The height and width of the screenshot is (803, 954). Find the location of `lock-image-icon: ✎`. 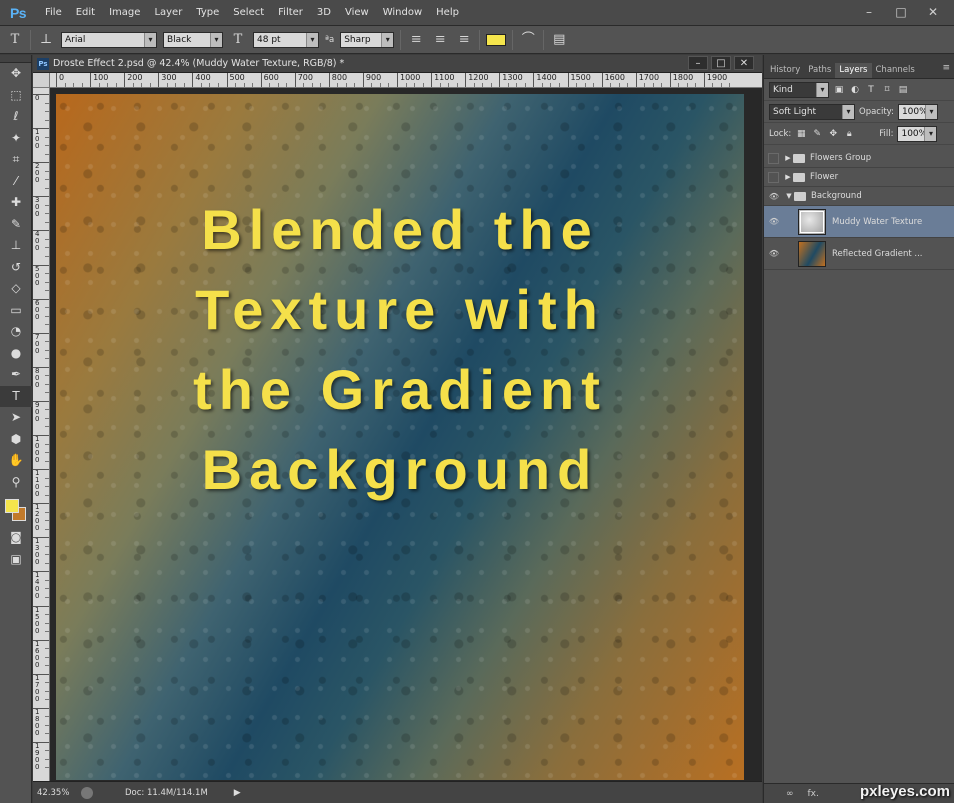

lock-image-icon: ✎ is located at coordinates (817, 134).